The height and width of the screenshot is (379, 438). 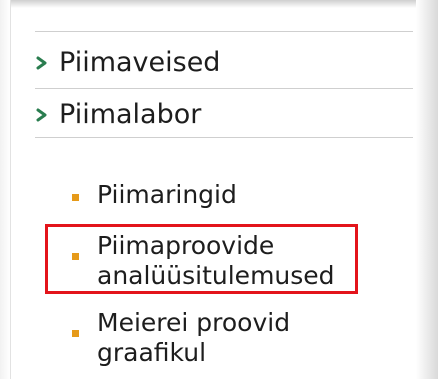 I want to click on submenu-label-line1: Meierei proovid, so click(x=194, y=322).